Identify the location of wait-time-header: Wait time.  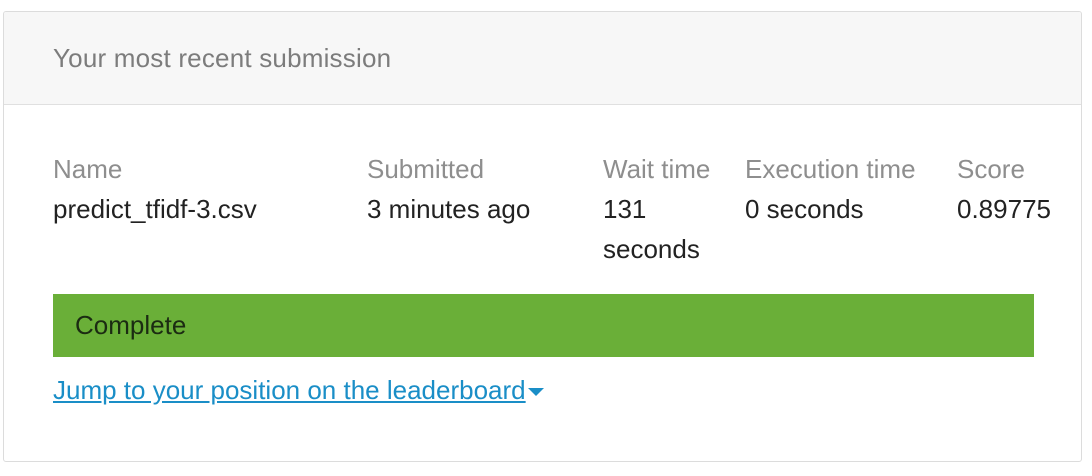
(657, 169).